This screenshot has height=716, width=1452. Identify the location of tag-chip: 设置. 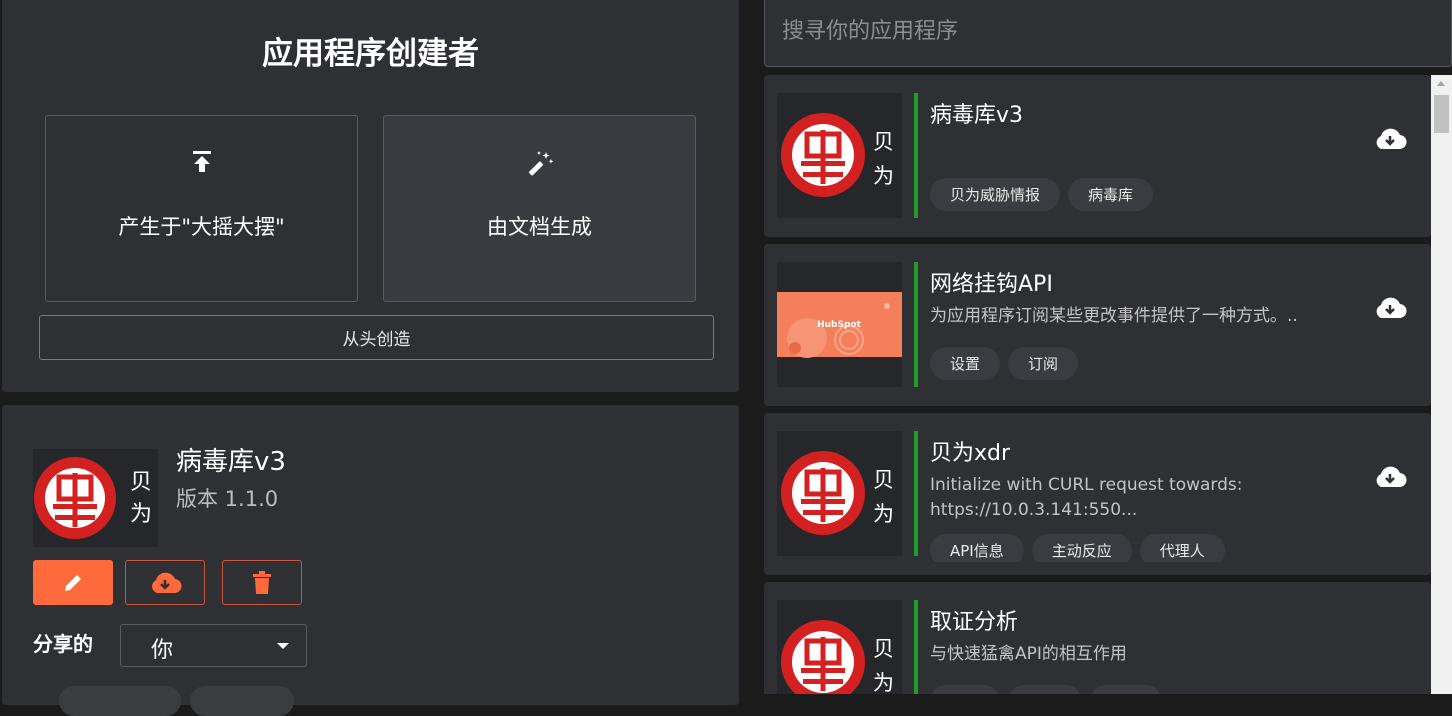
(965, 363).